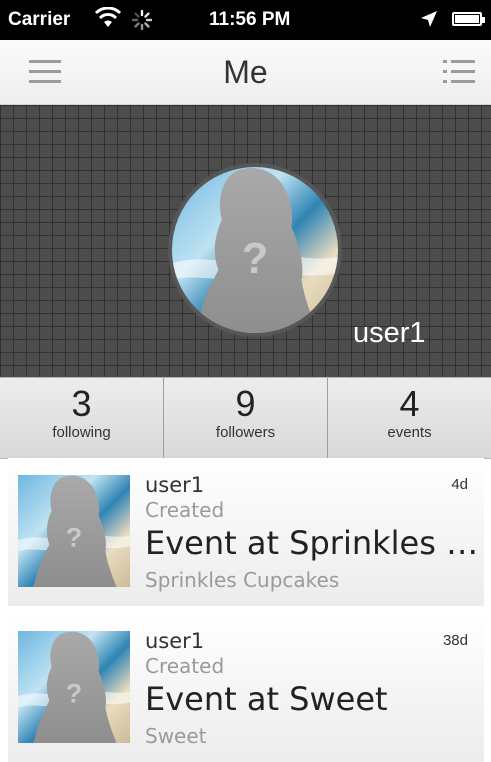  I want to click on stat-following: 3 following, so click(82, 418).